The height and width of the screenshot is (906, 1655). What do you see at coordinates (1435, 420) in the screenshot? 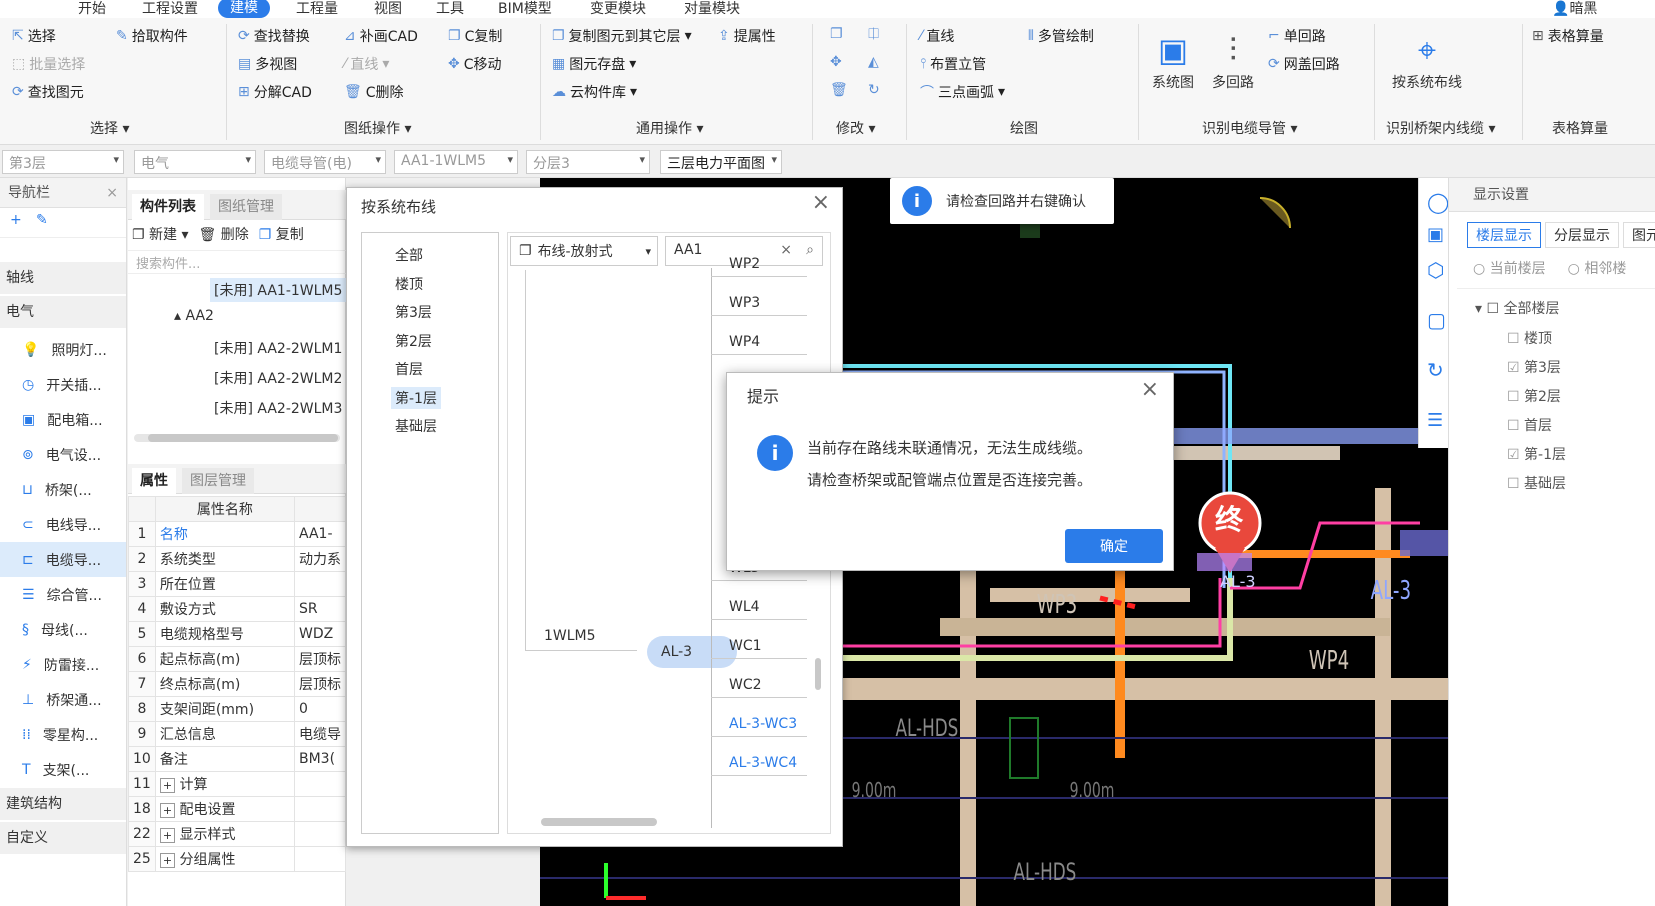
I see `list-view-icon: ☰` at bounding box center [1435, 420].